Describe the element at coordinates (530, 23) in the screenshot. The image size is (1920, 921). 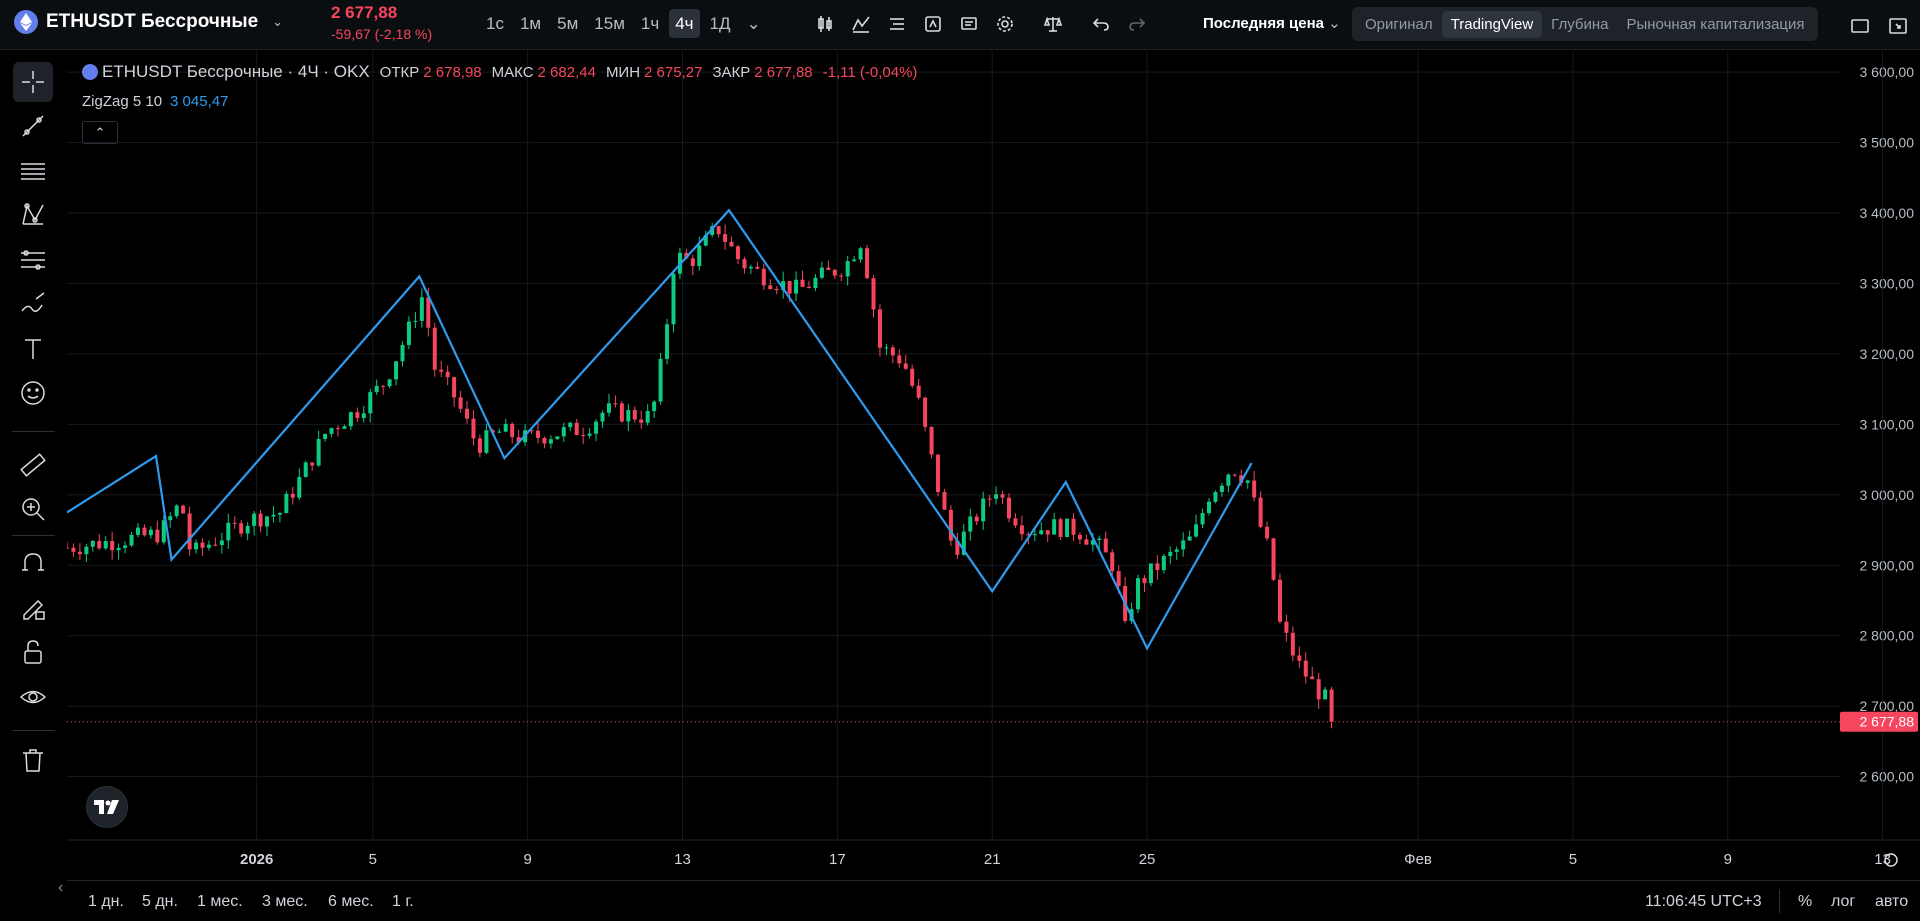
I see `timeframe-1m: 1м` at that location.